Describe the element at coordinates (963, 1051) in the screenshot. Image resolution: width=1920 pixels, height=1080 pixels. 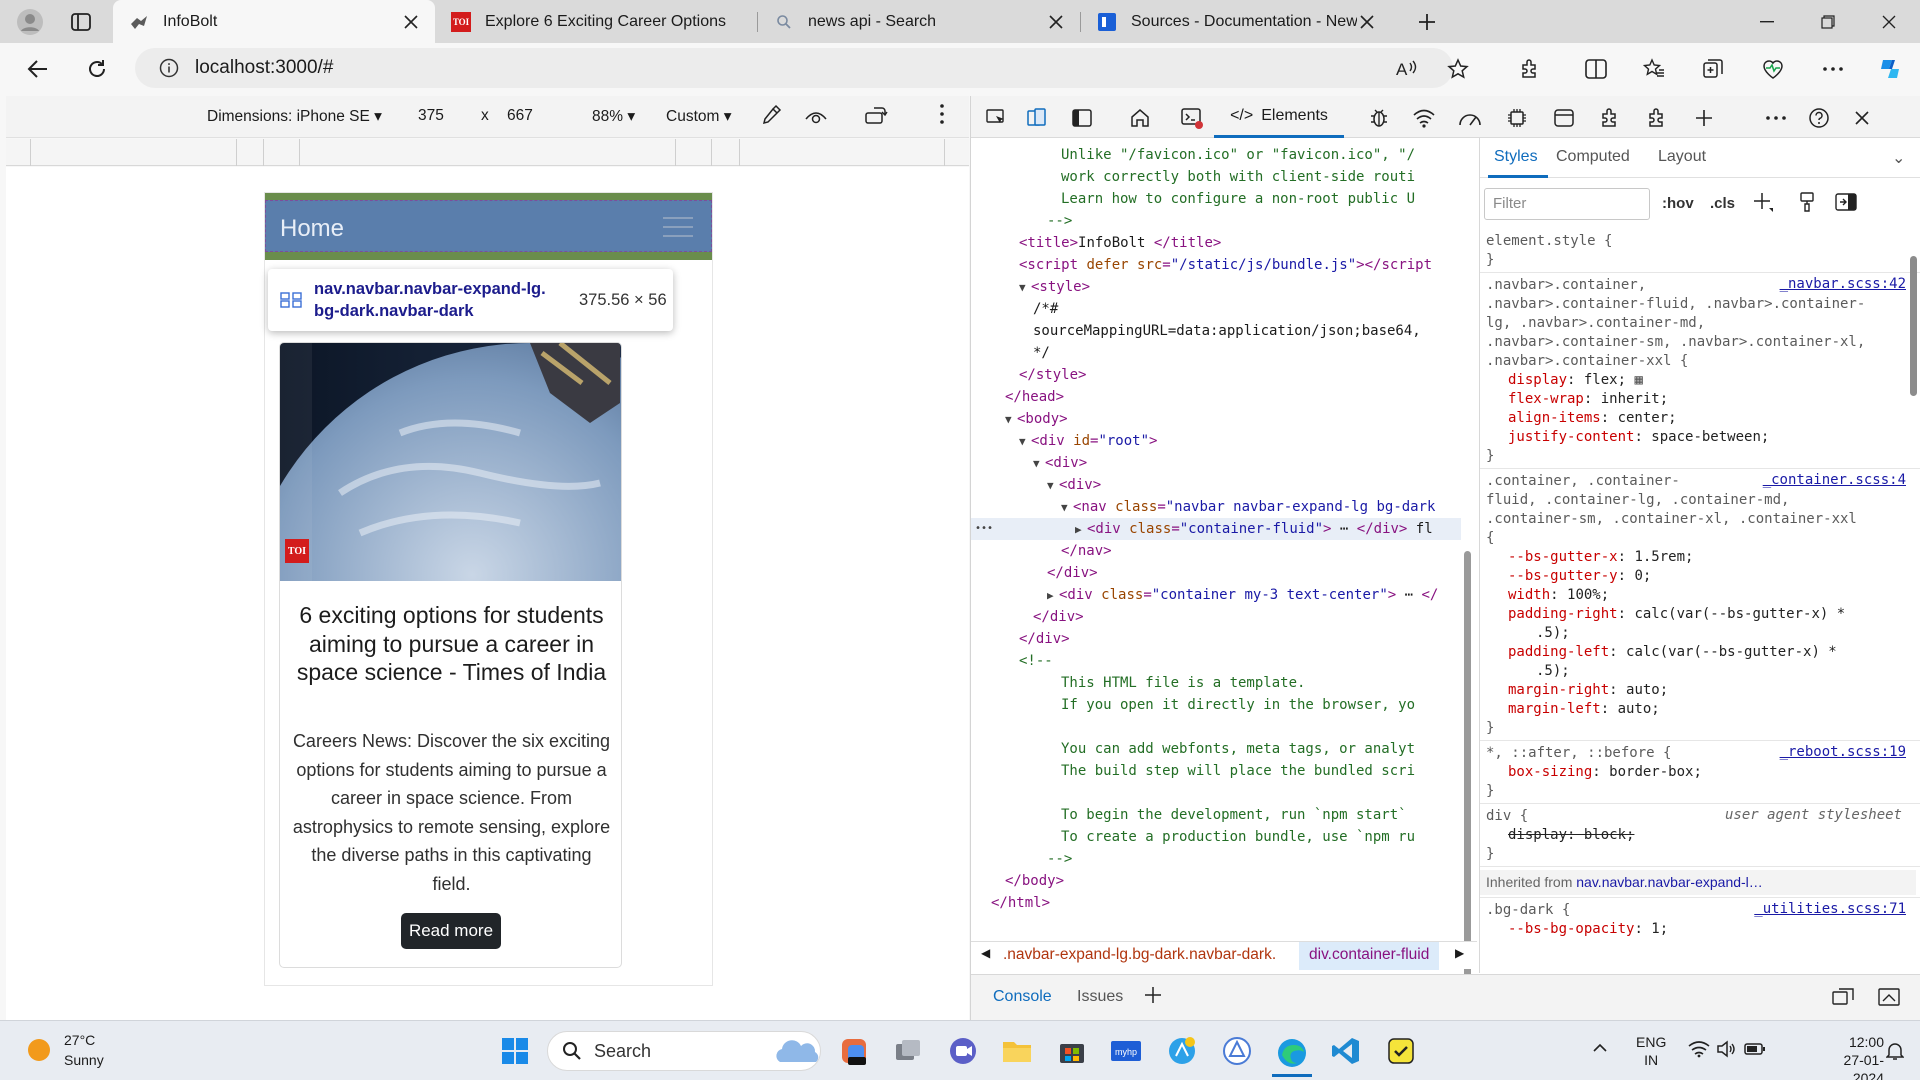
I see `teams-icon` at that location.